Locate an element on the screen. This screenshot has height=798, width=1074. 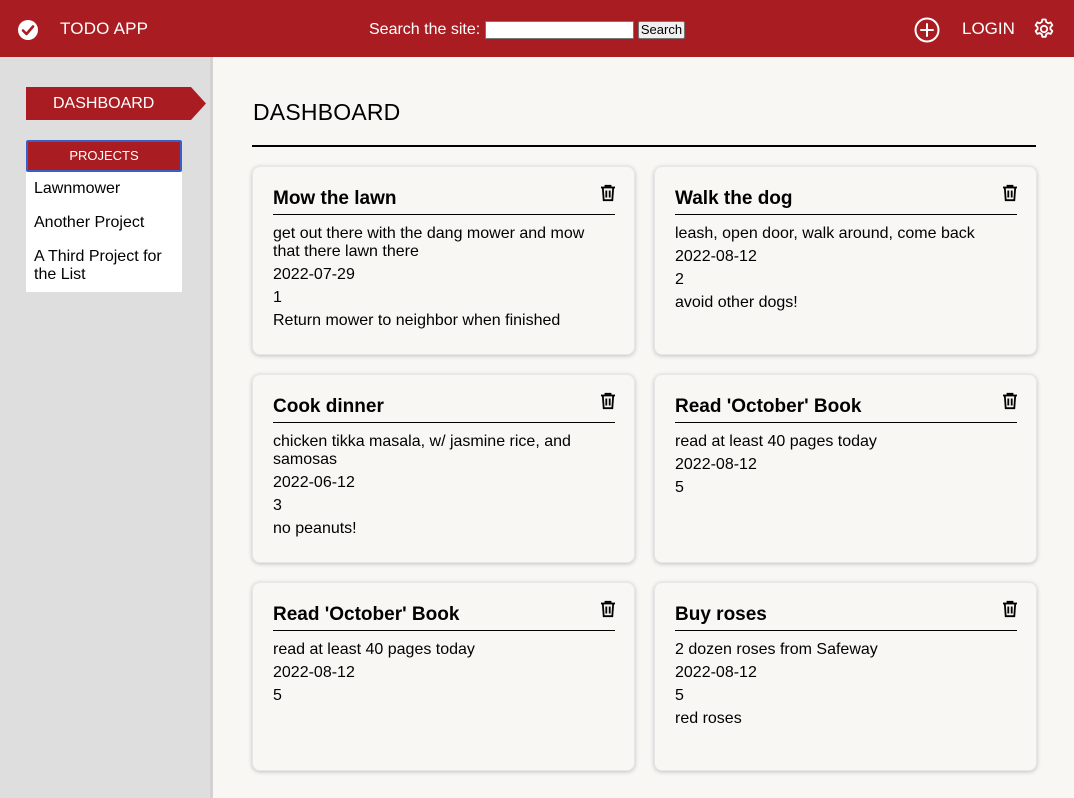
todo-priority: 2 is located at coordinates (679, 279).